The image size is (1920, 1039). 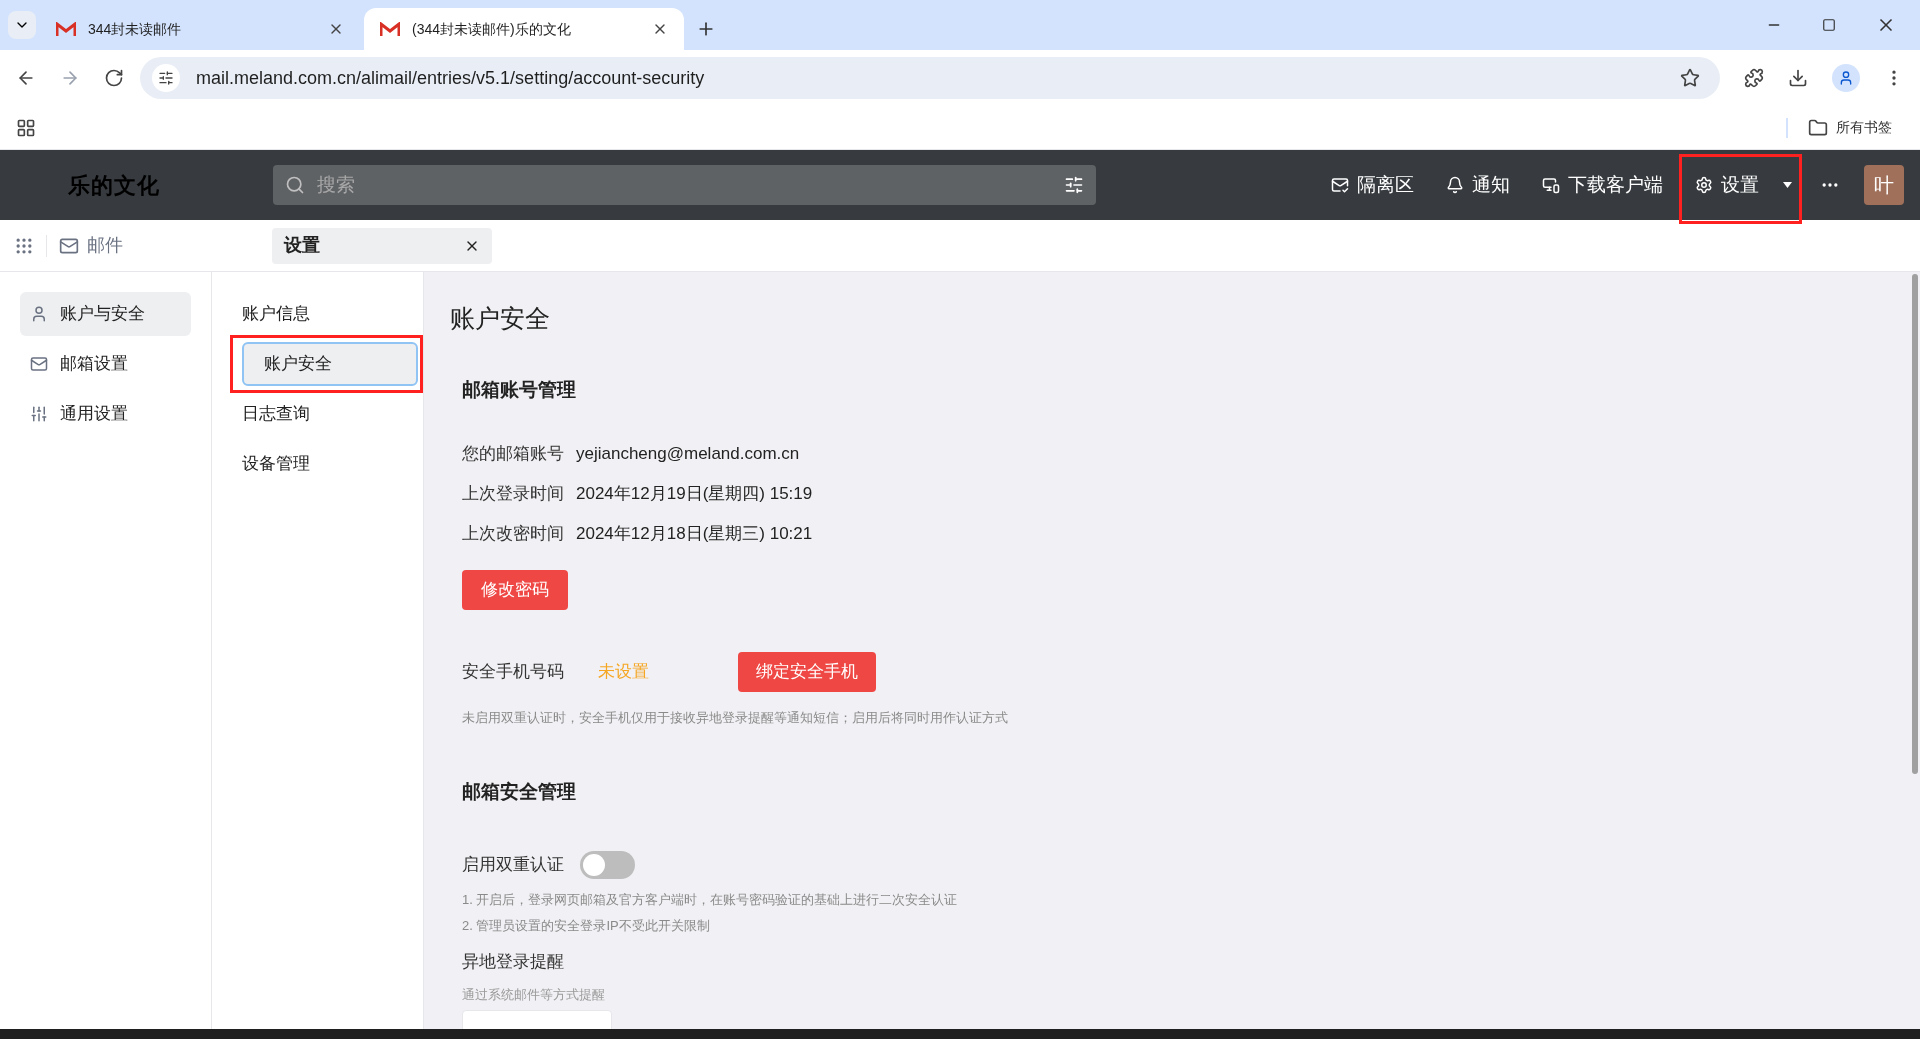 I want to click on field-value: 2024年12月19日(星期四) 15:19, so click(x=694, y=493).